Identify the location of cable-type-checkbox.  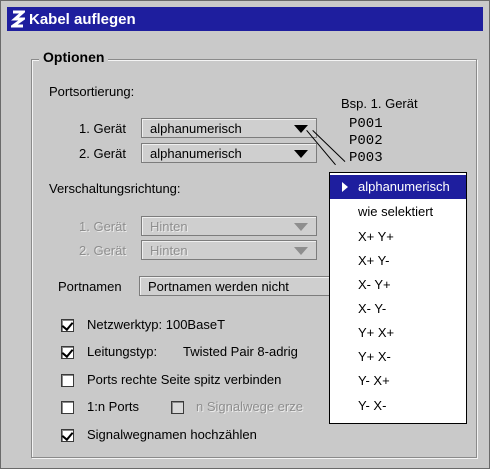
(67, 352).